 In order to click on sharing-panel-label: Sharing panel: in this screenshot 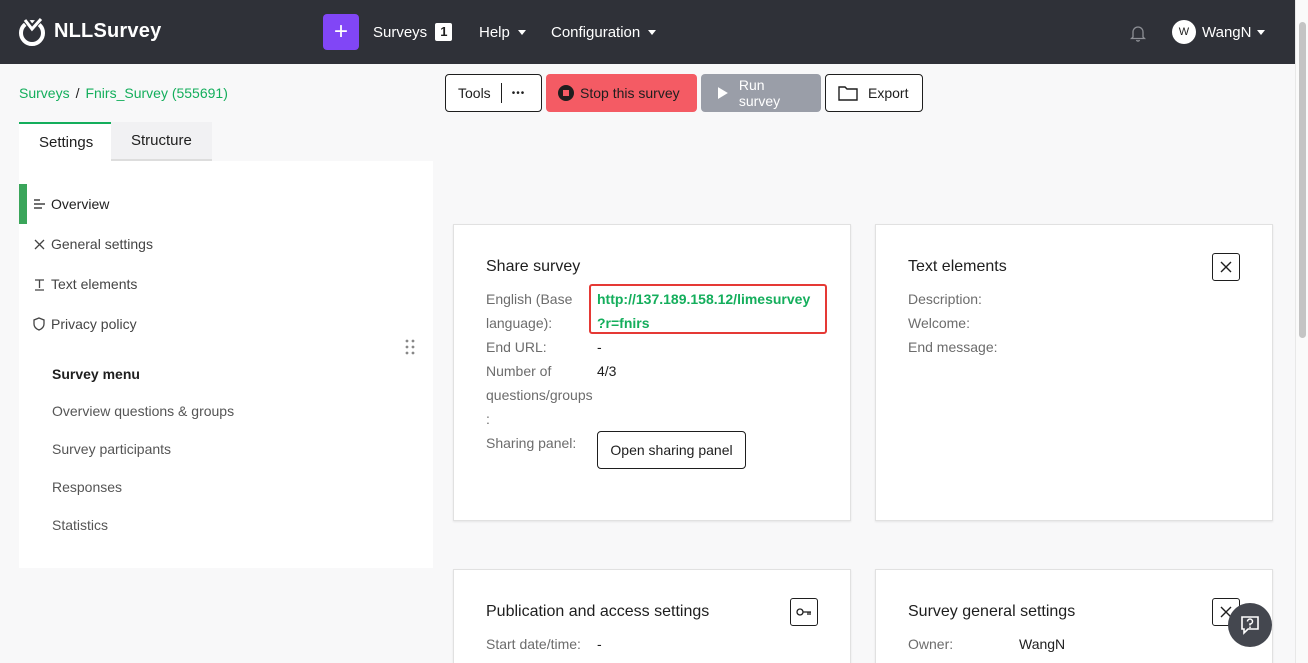, I will do `click(531, 443)`.